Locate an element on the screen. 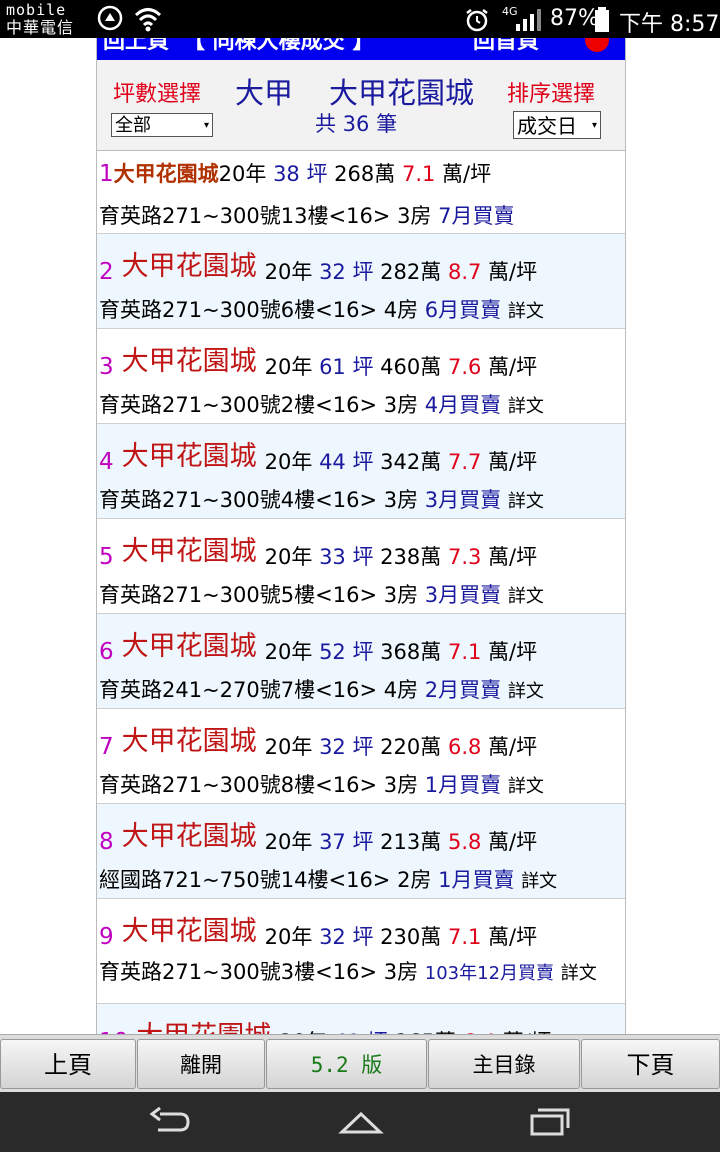 This screenshot has width=720, height=1152. listing-line-2: 育英路271~300號2樓<16> 3房 4月買賣 詳文 is located at coordinates (321, 404).